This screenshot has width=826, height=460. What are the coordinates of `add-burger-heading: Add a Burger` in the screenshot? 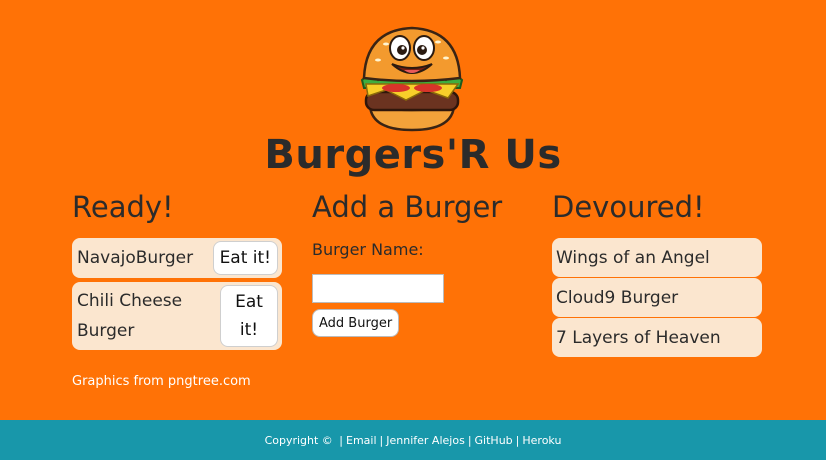 It's located at (407, 207).